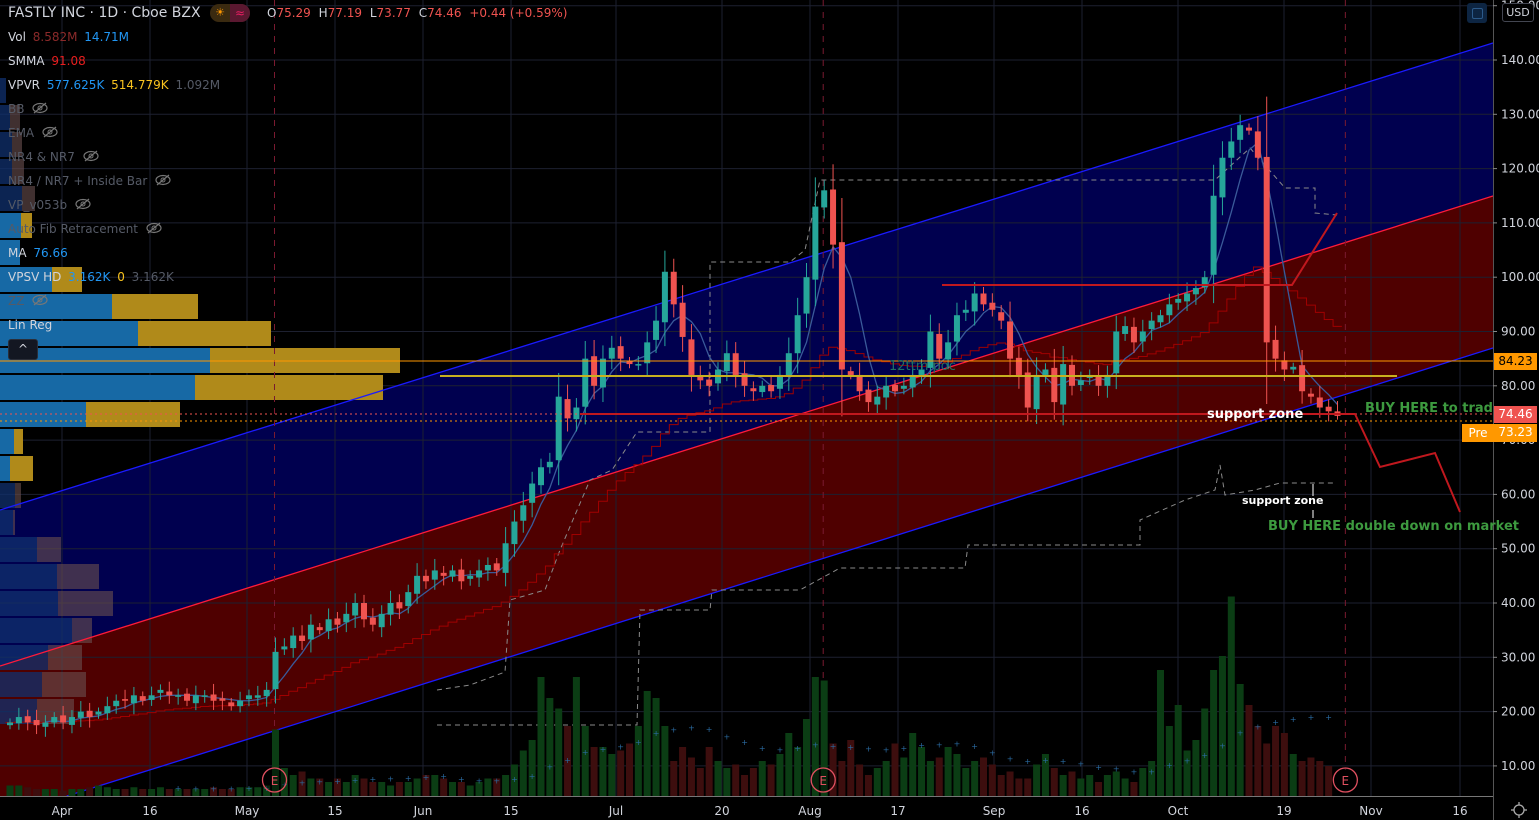  I want to click on layout-toggle-button, so click(1477, 13).